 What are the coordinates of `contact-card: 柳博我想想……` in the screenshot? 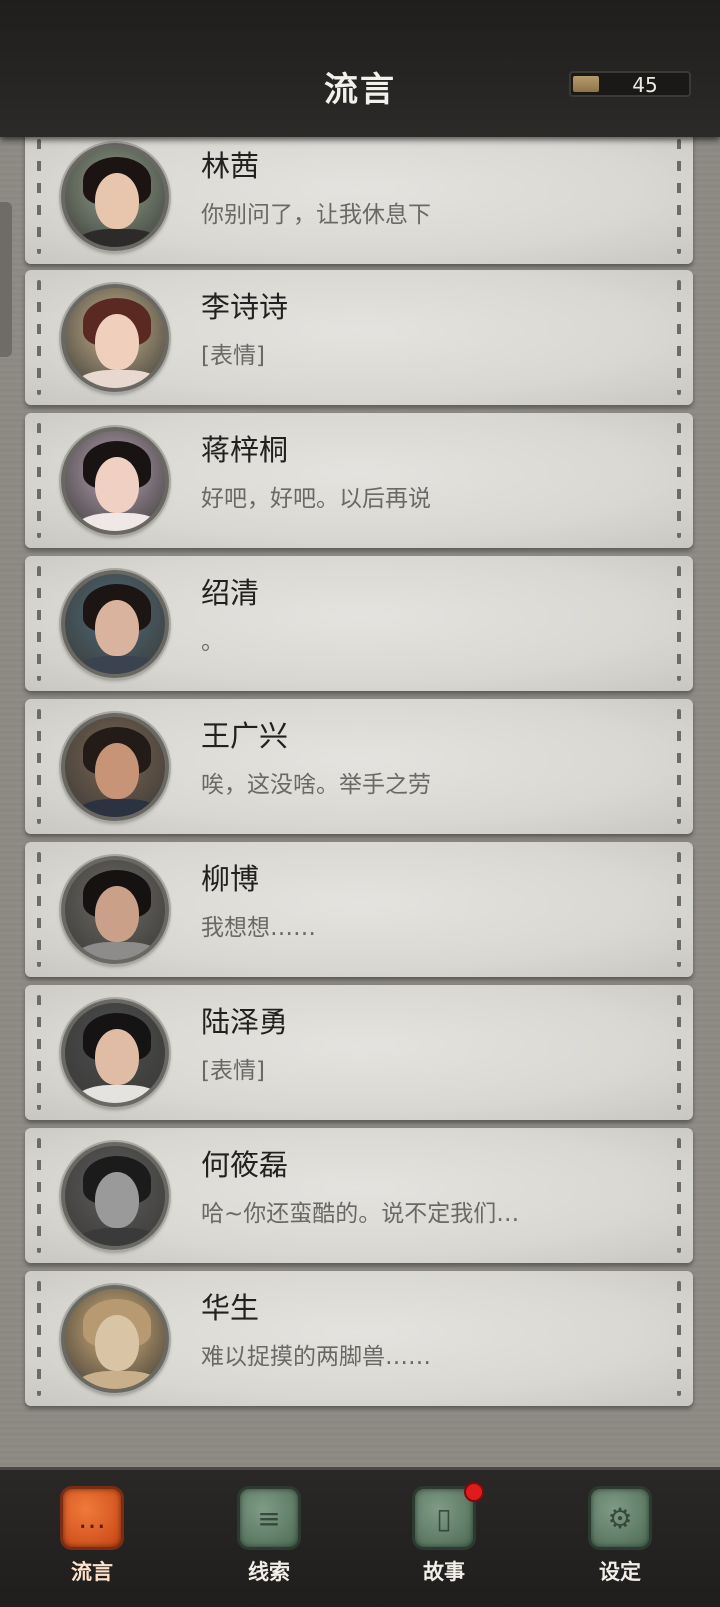 It's located at (359, 909).